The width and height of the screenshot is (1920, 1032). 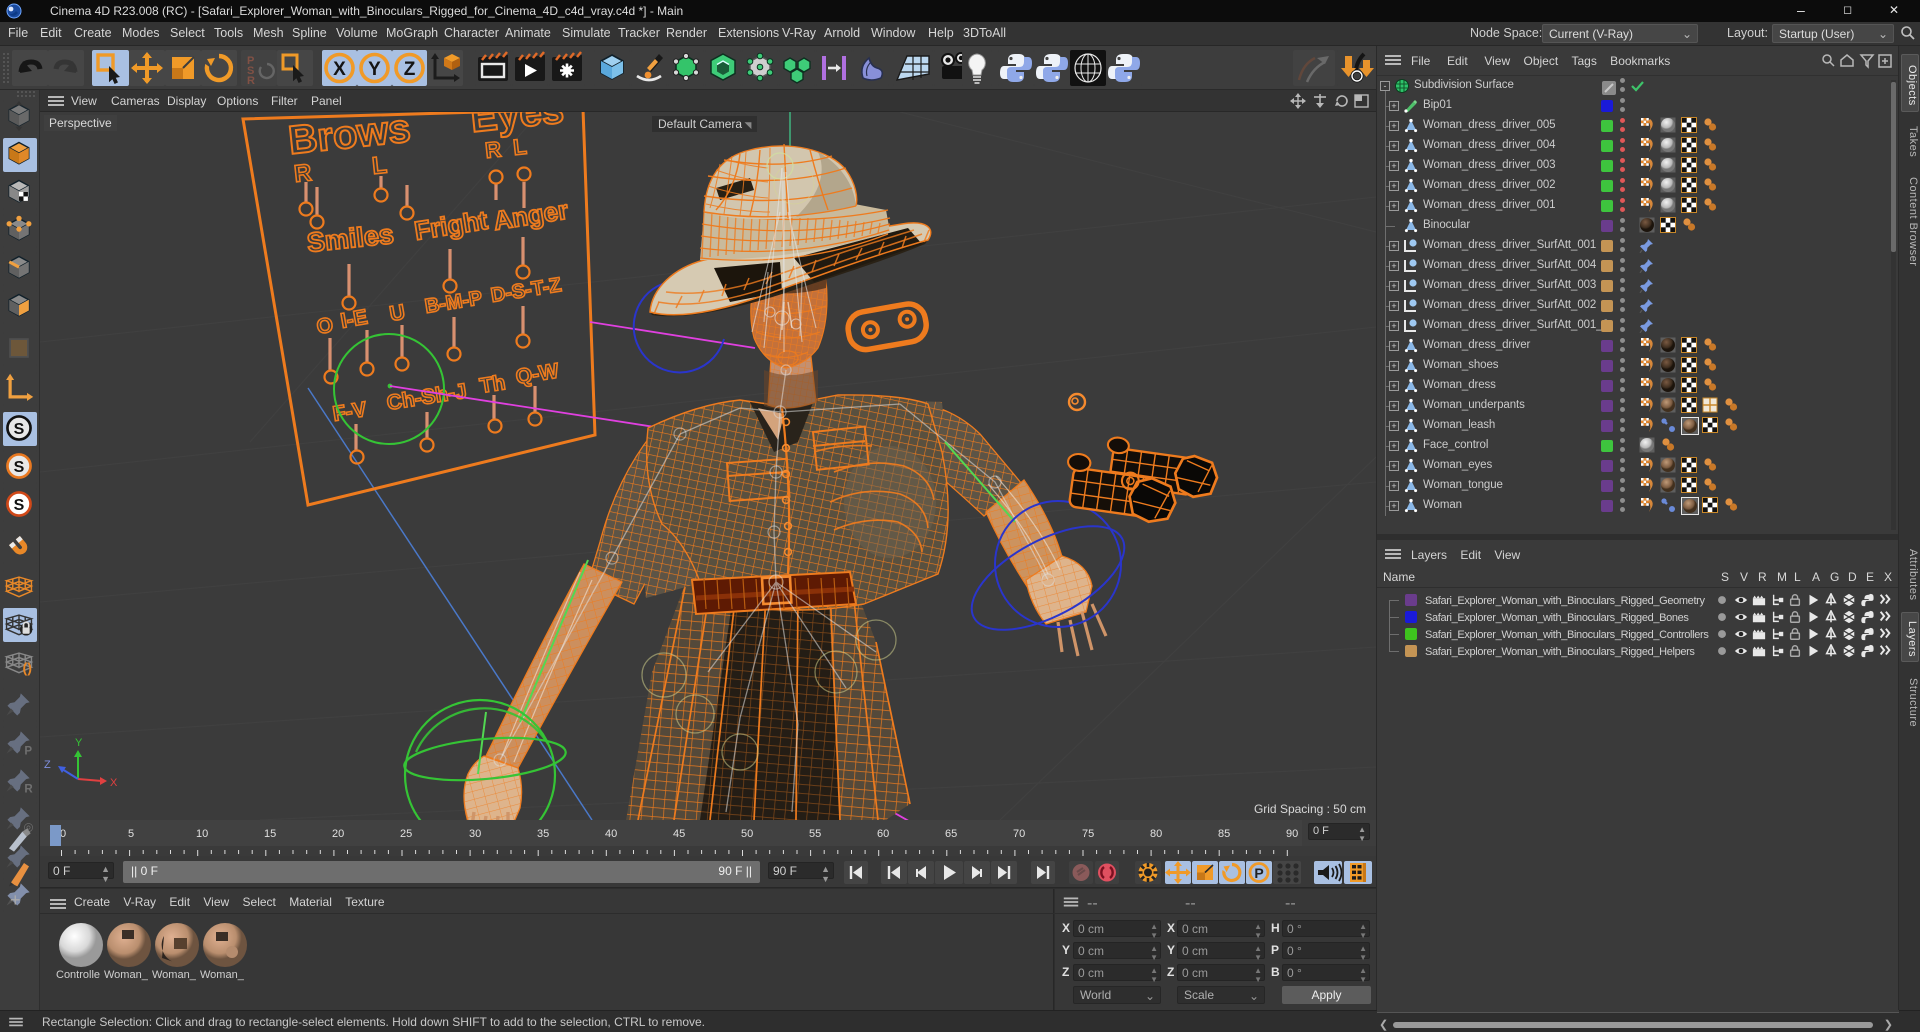 What do you see at coordinates (526, 290) in the screenshot?
I see `svg-text: D-S-T-Z` at bounding box center [526, 290].